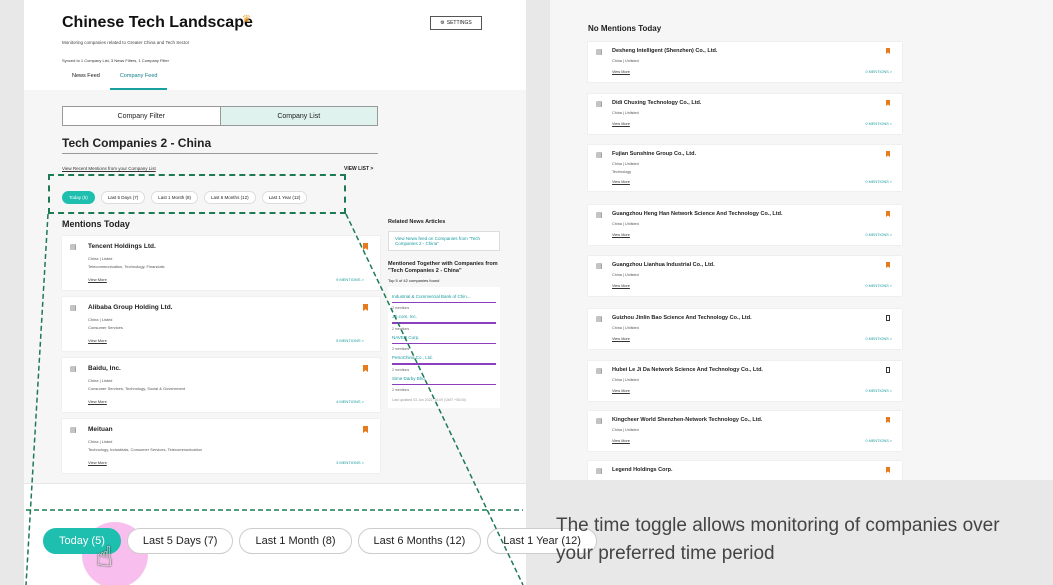 Image resolution: width=1053 pixels, height=585 pixels. What do you see at coordinates (444, 357) in the screenshot?
I see `related-company-name: PetroChina Co., Ltd.` at bounding box center [444, 357].